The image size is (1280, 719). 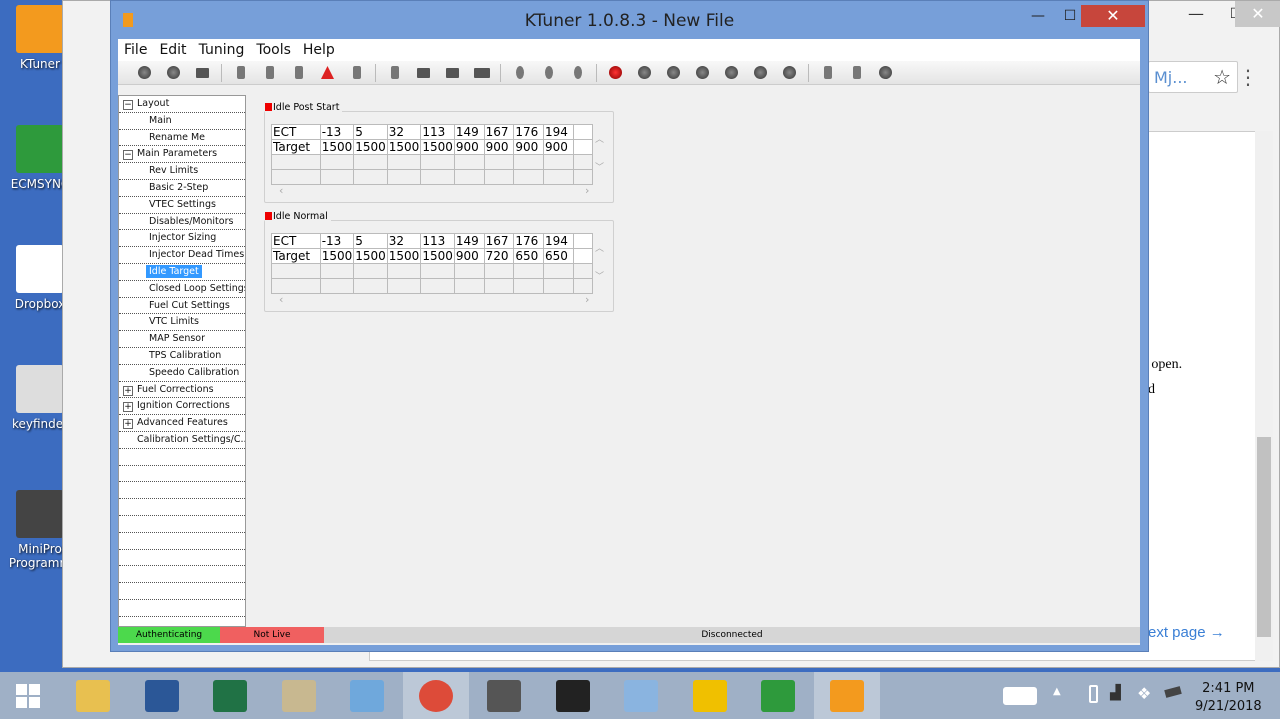 What do you see at coordinates (319, 51) in the screenshot?
I see `menu-help: Help` at bounding box center [319, 51].